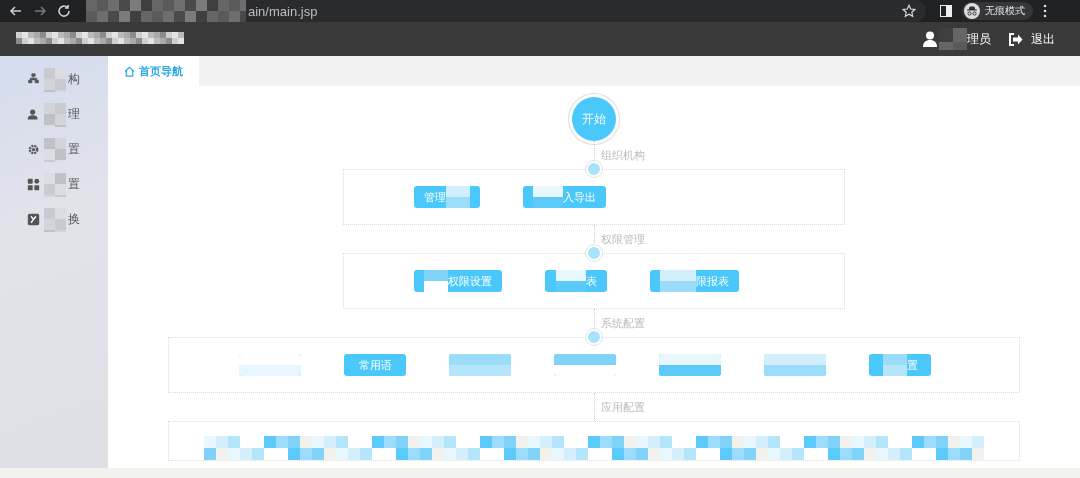 The height and width of the screenshot is (478, 1080). I want to click on menu-icon, so click(1045, 11).